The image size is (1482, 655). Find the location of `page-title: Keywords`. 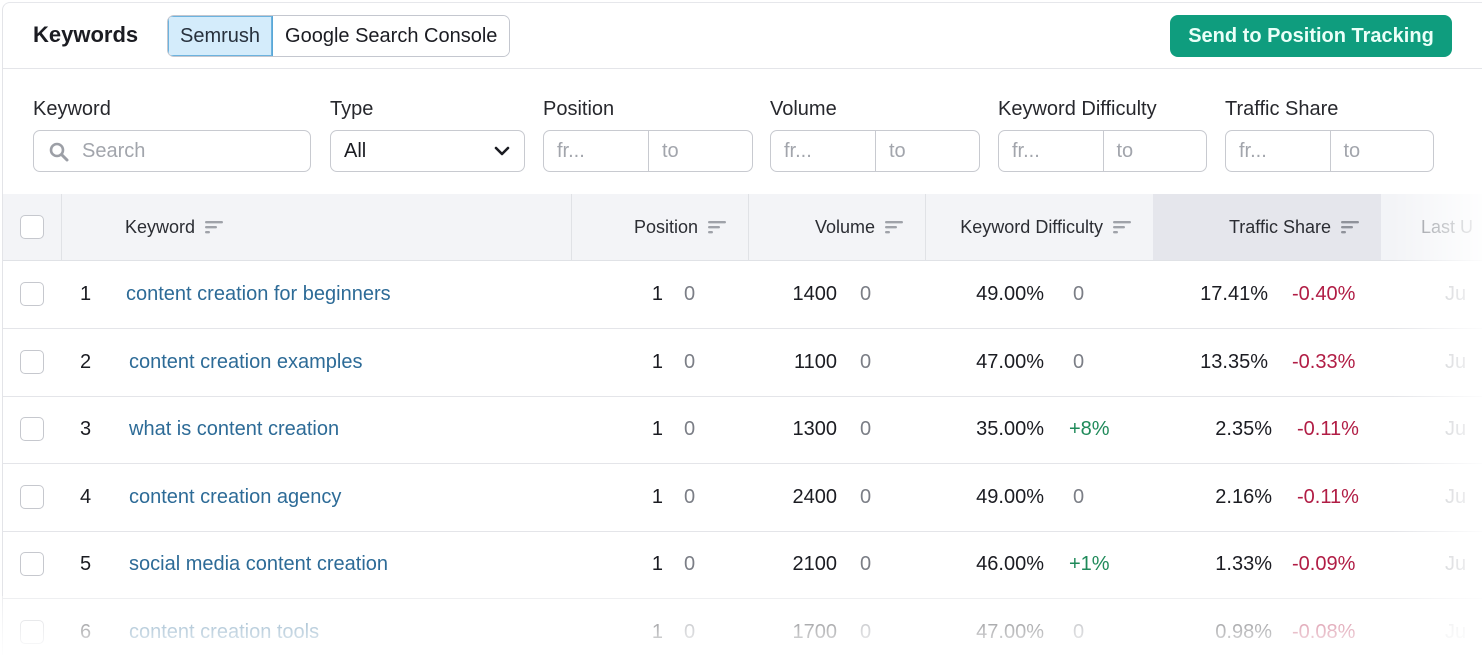

page-title: Keywords is located at coordinates (86, 34).